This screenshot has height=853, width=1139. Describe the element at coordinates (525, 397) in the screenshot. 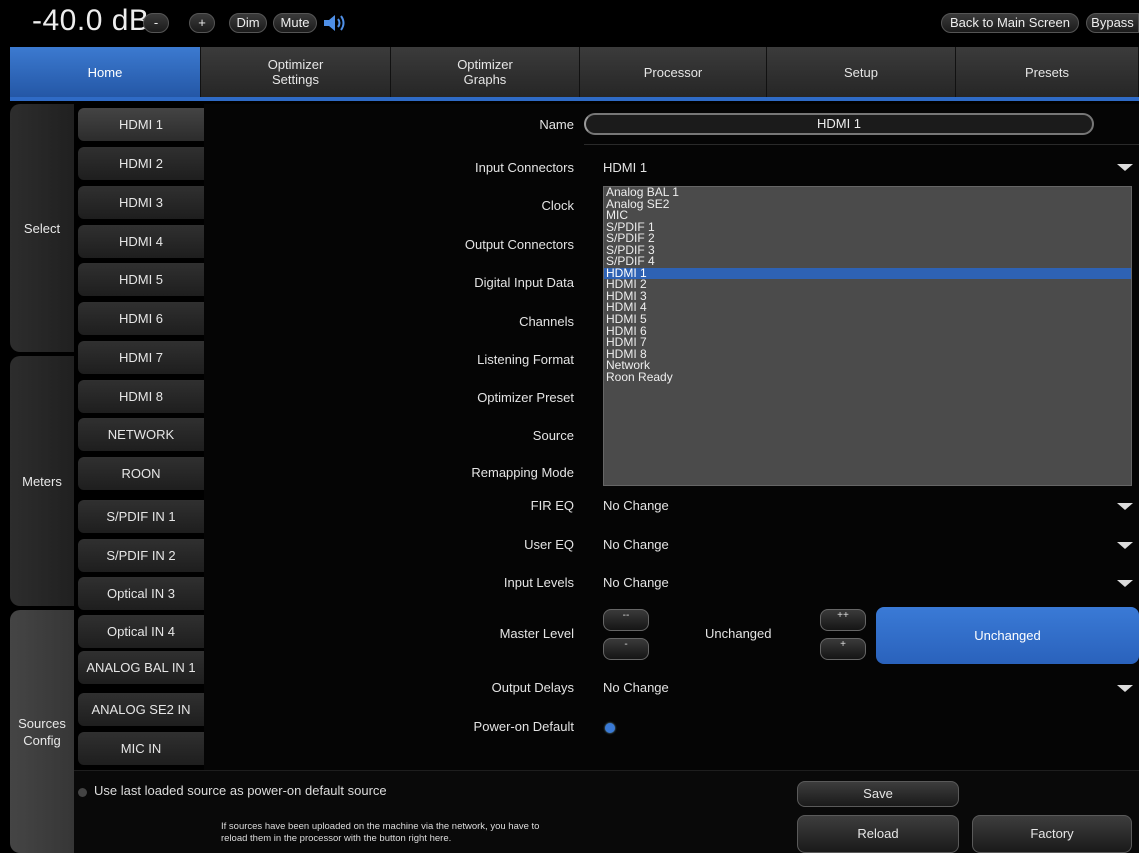

I see `optimizer-preset-label: Optimizer Preset` at that location.